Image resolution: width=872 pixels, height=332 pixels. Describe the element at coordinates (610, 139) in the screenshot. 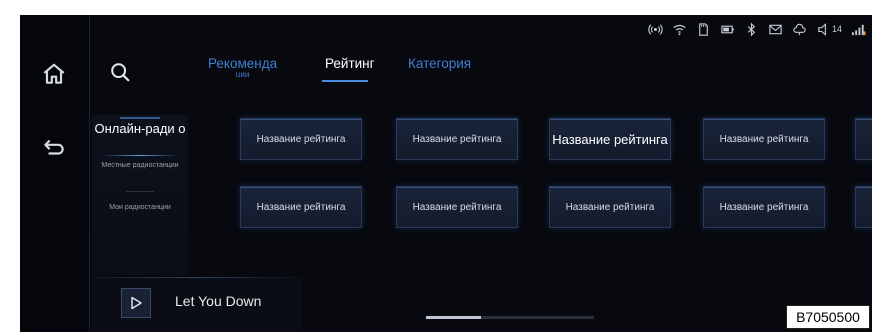

I see `rating-card-focused: Название рейтинга` at that location.